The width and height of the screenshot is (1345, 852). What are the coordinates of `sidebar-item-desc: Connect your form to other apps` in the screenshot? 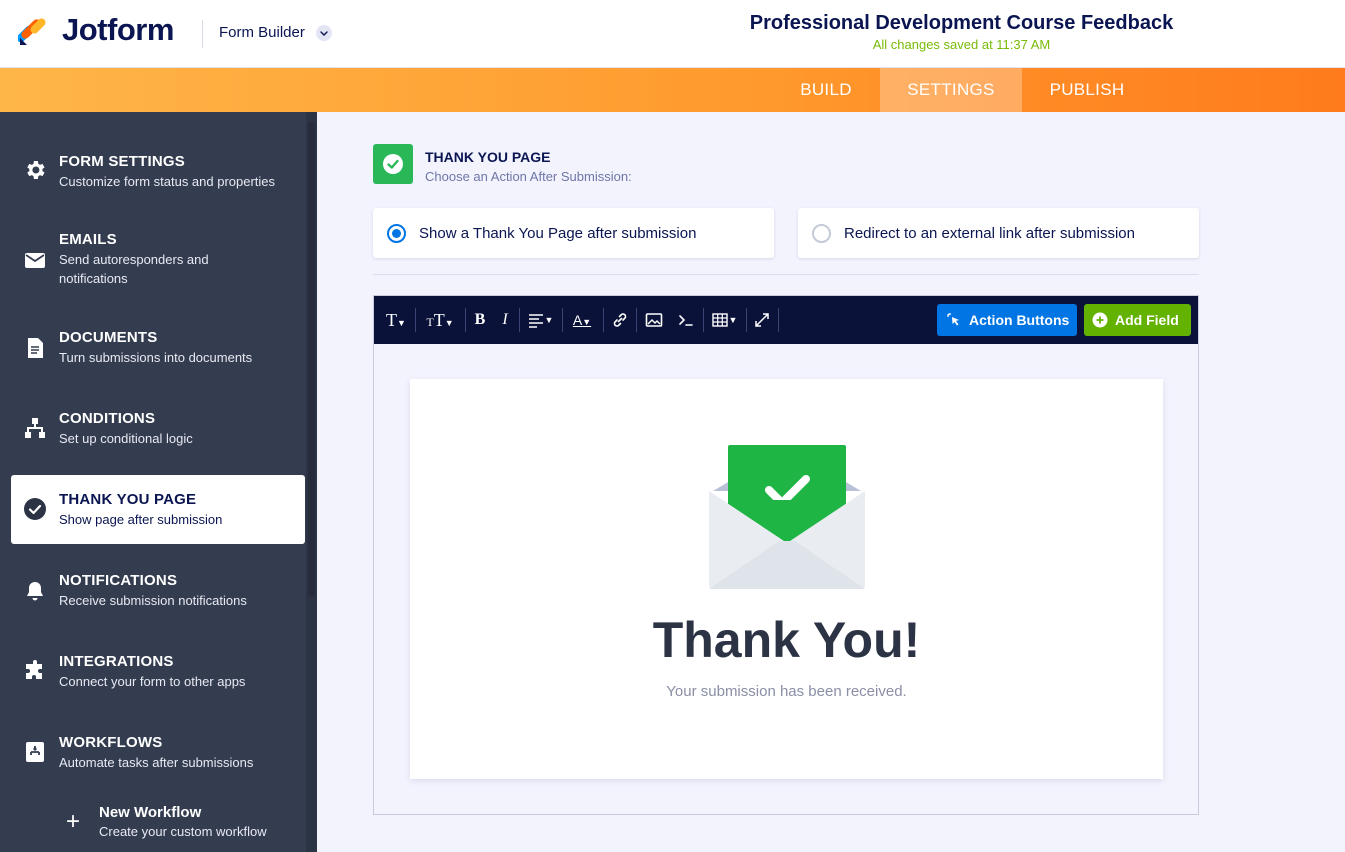 It's located at (152, 681).